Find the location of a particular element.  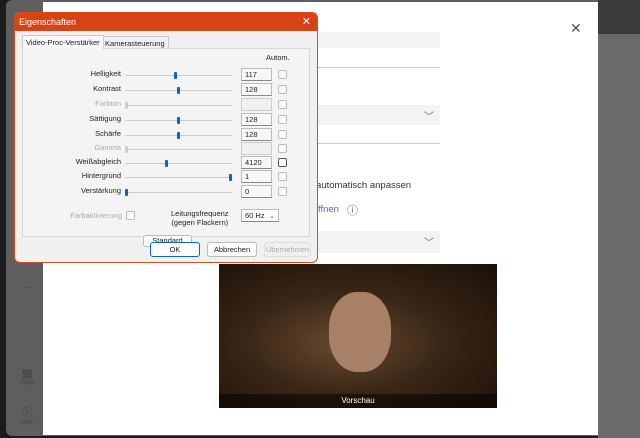

open-settings-link: ffnen is located at coordinates (328, 209).